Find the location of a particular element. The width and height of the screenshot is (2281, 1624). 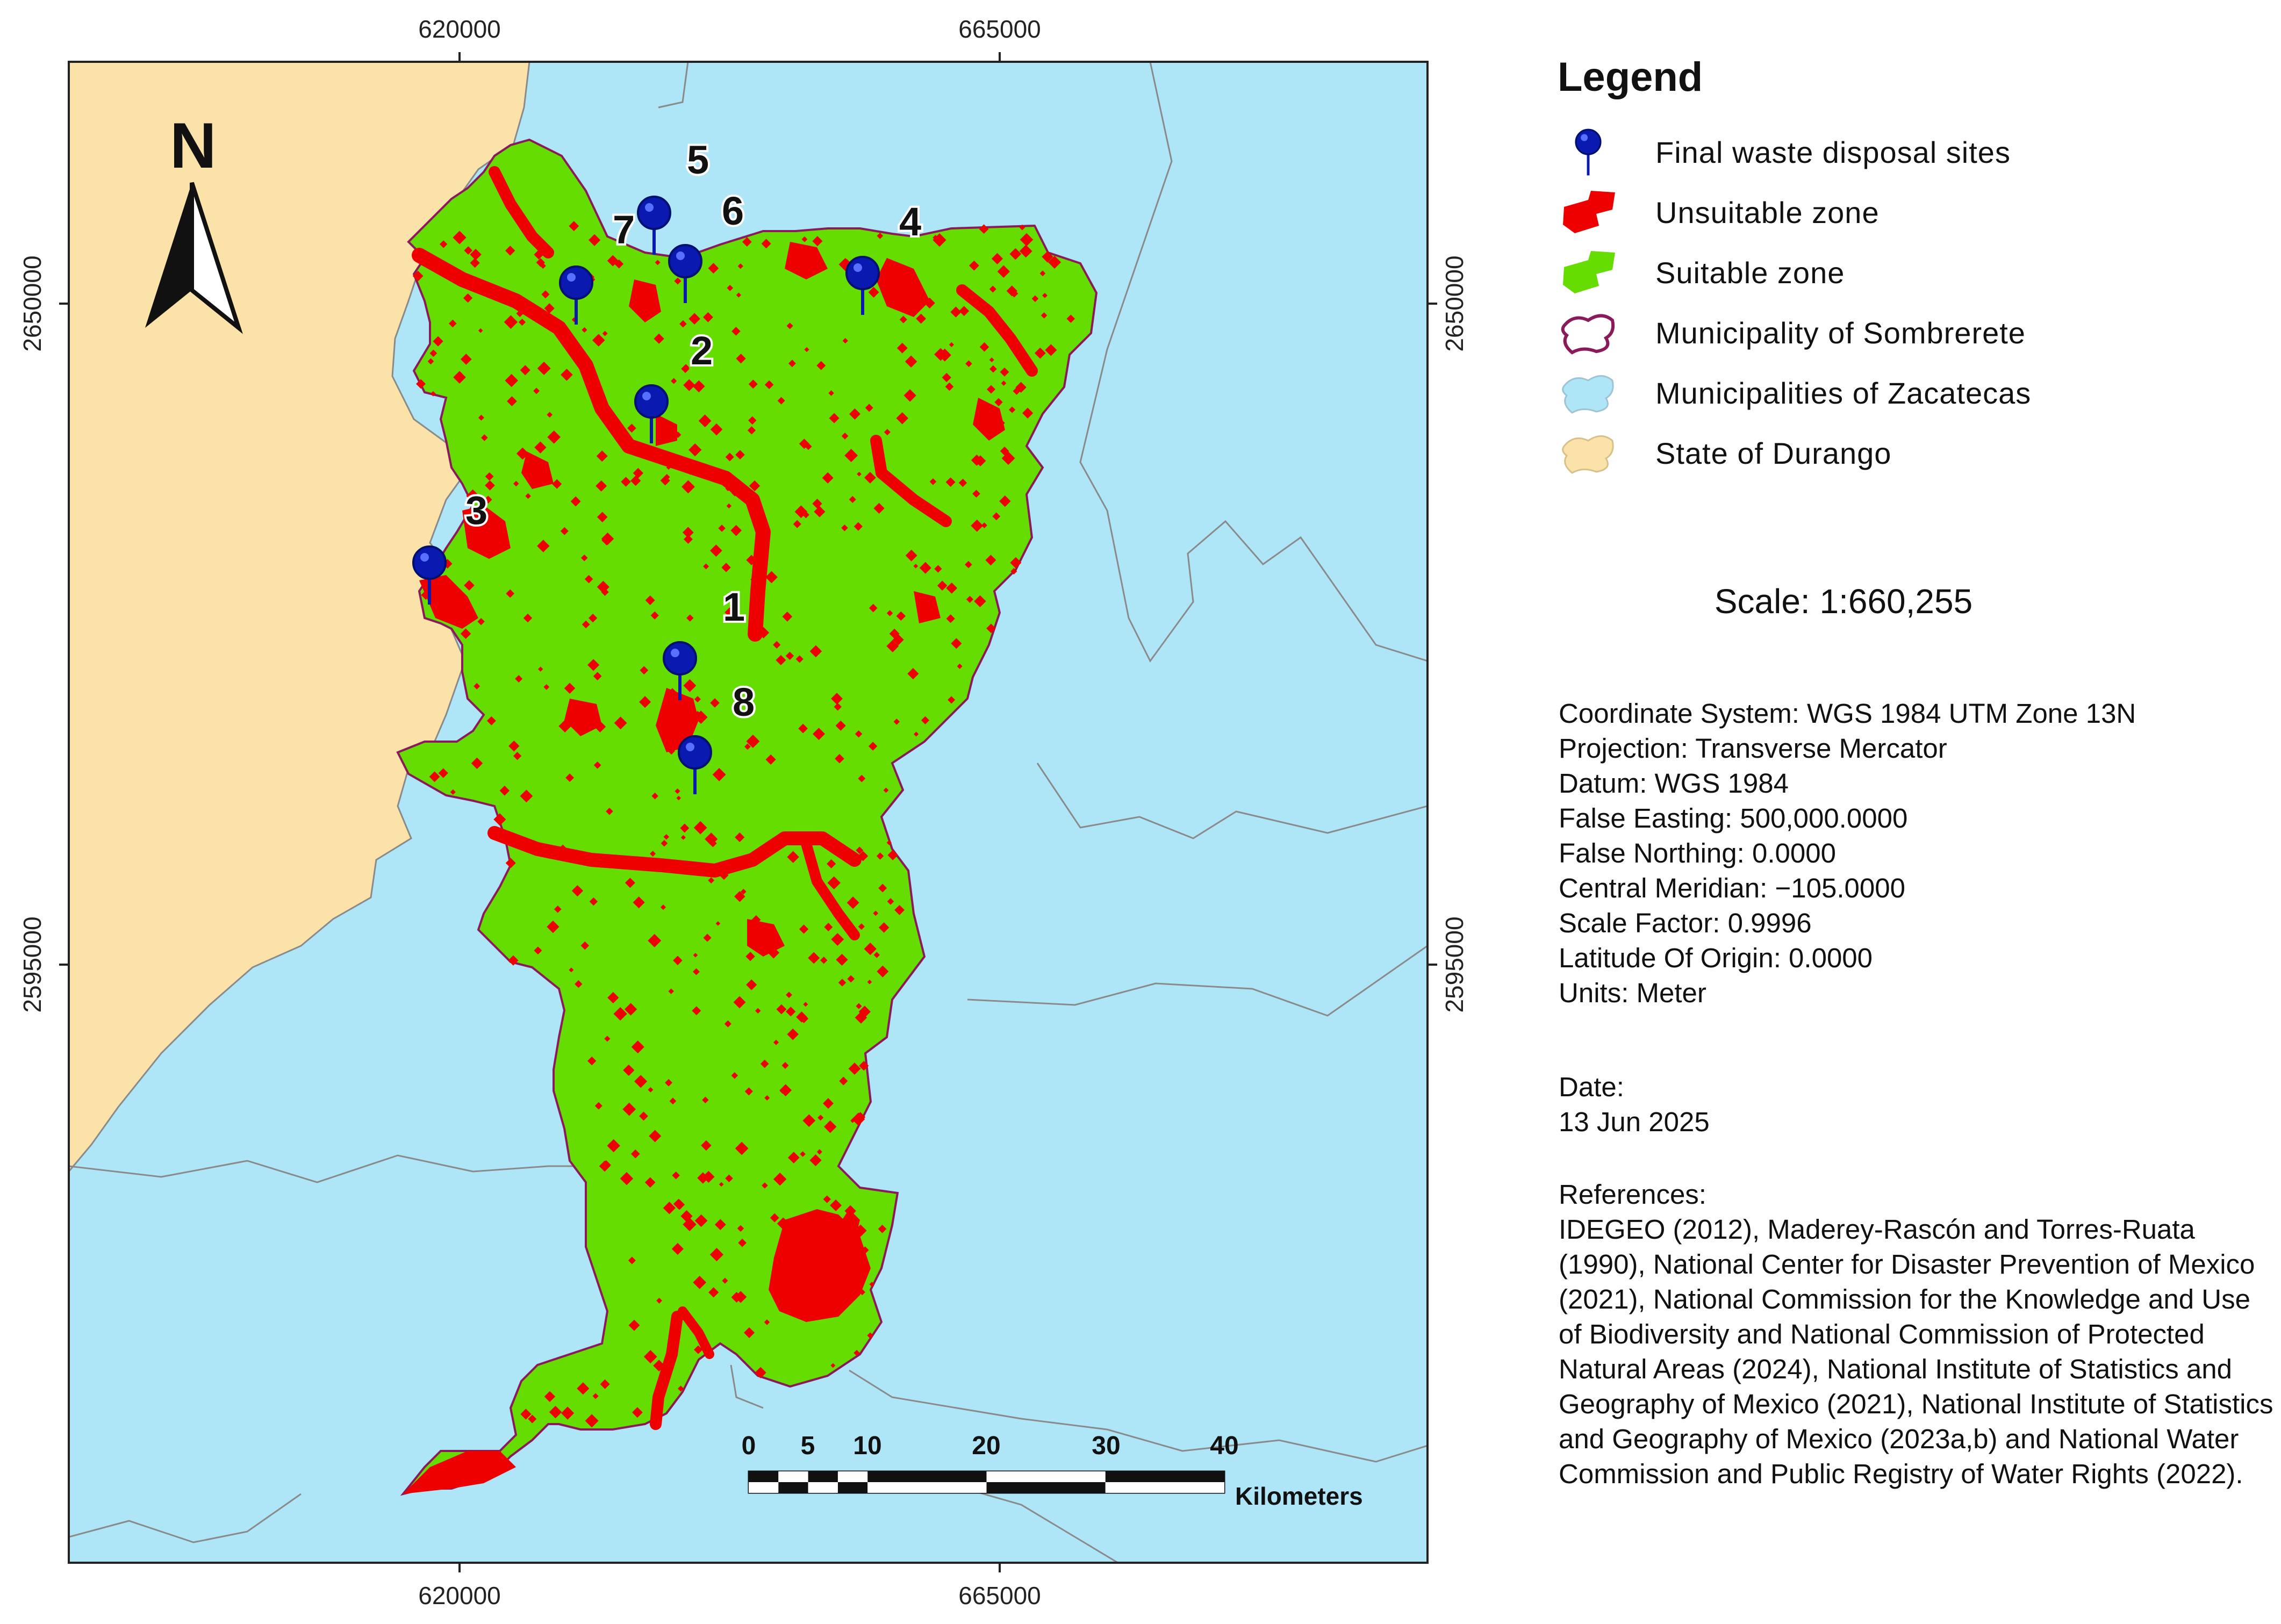

legend-item-disposal-sites: Final waste disposal sites is located at coordinates (1908, 152).